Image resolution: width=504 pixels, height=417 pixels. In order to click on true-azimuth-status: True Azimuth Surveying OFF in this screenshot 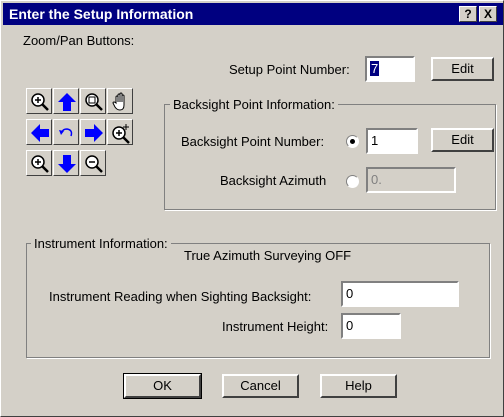, I will do `click(268, 255)`.